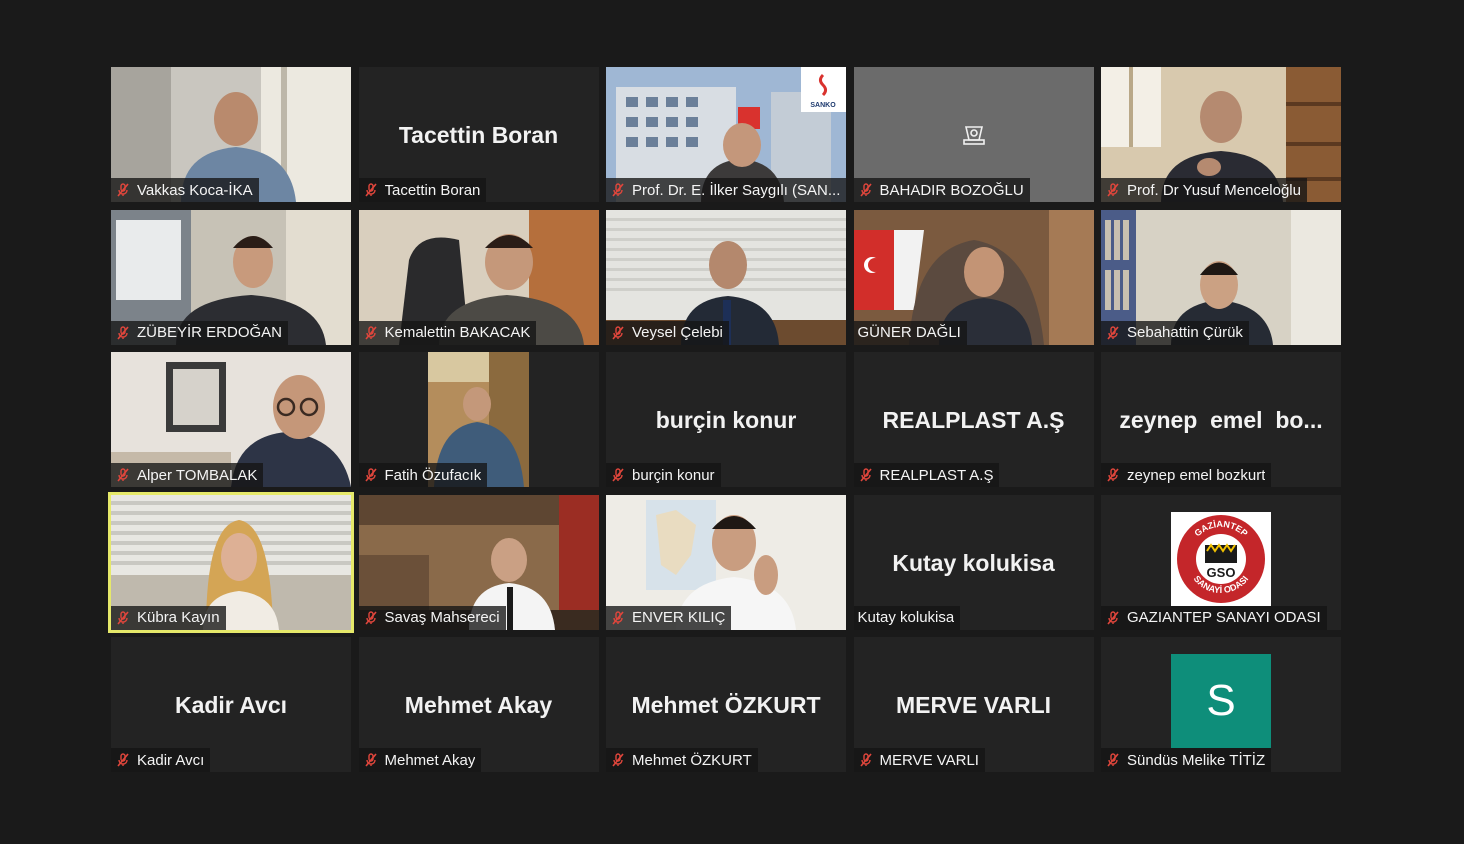 The height and width of the screenshot is (844, 1464). What do you see at coordinates (936, 475) in the screenshot?
I see `participant-name: REALPLAST A.Ş` at bounding box center [936, 475].